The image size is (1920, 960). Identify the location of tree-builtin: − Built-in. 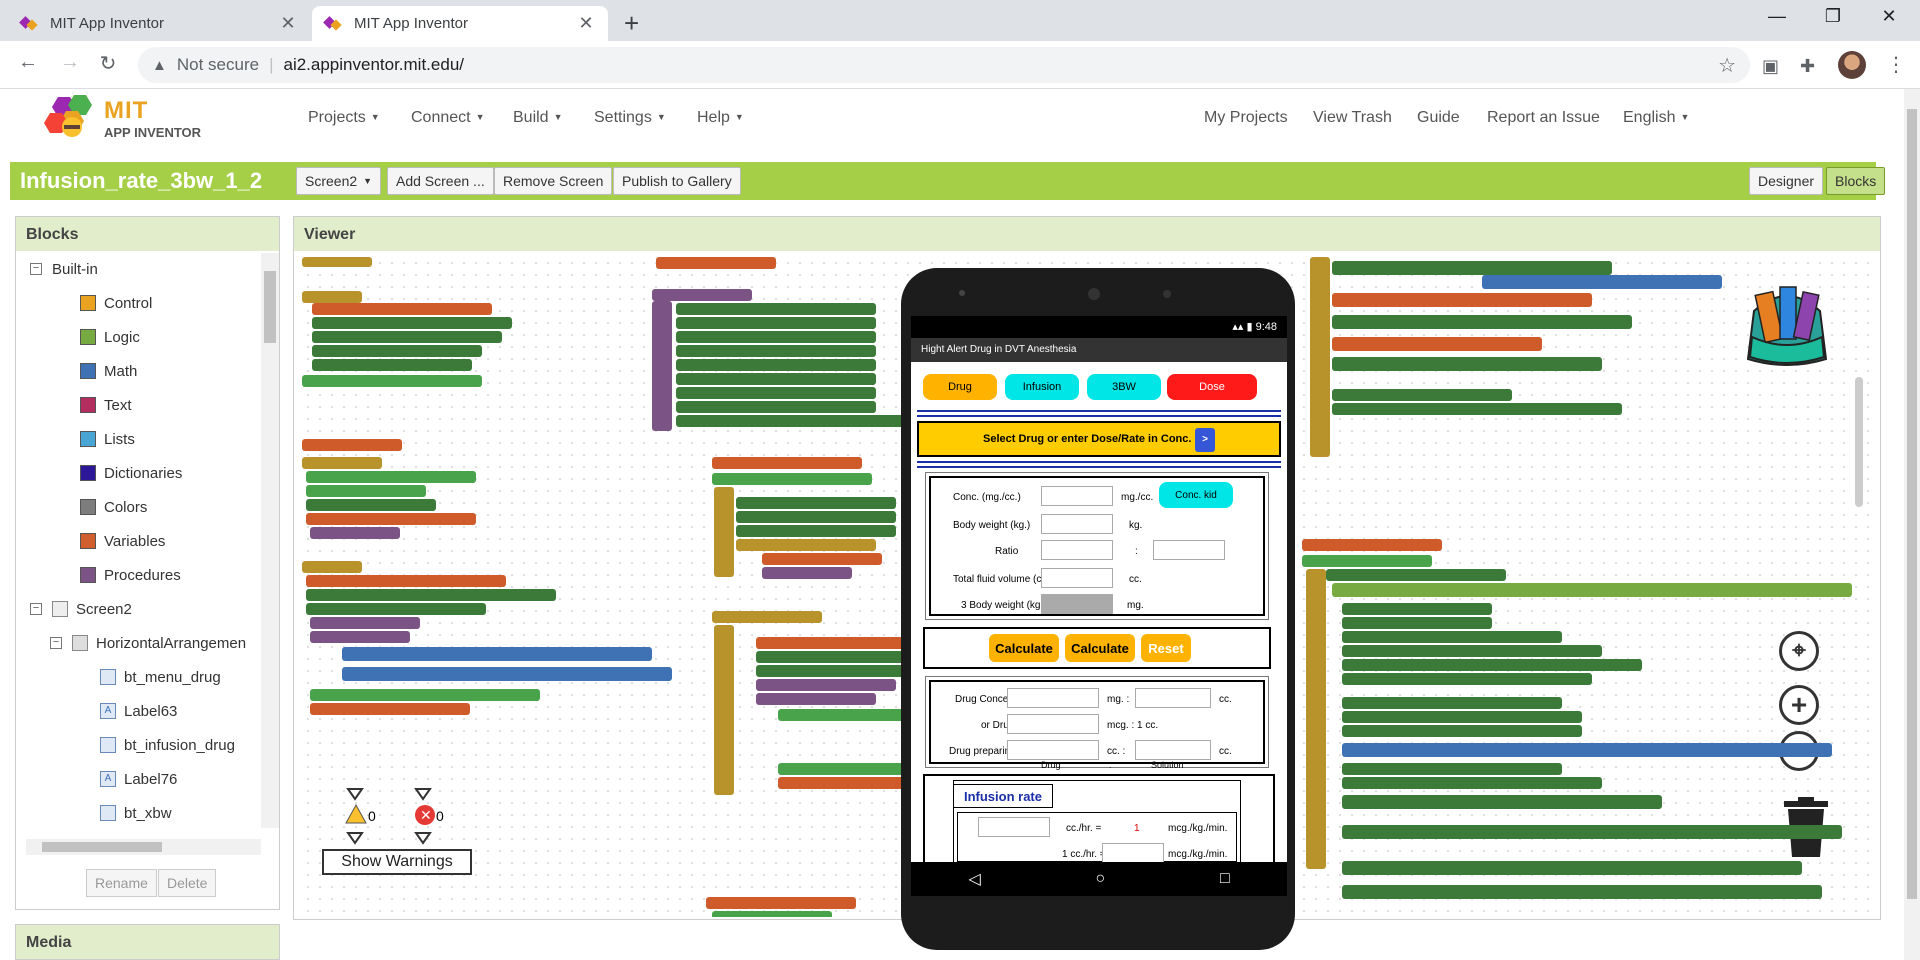
(64, 269).